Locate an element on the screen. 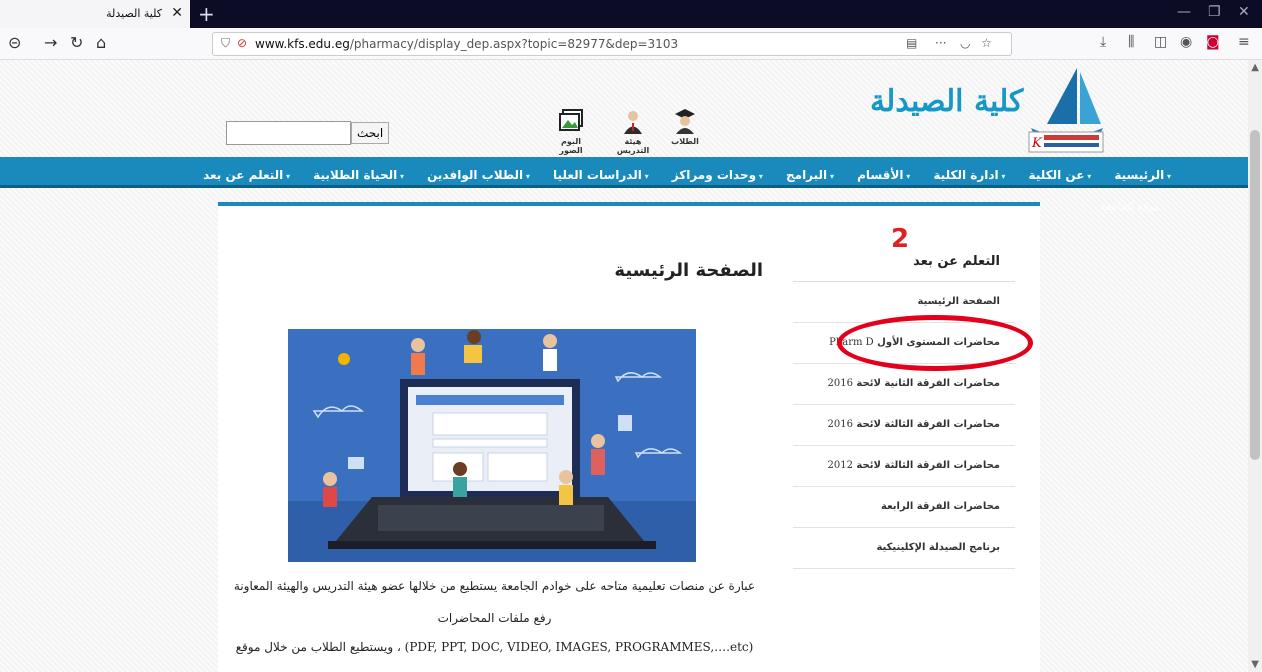  close-tab-icon: ✕ is located at coordinates (177, 13).